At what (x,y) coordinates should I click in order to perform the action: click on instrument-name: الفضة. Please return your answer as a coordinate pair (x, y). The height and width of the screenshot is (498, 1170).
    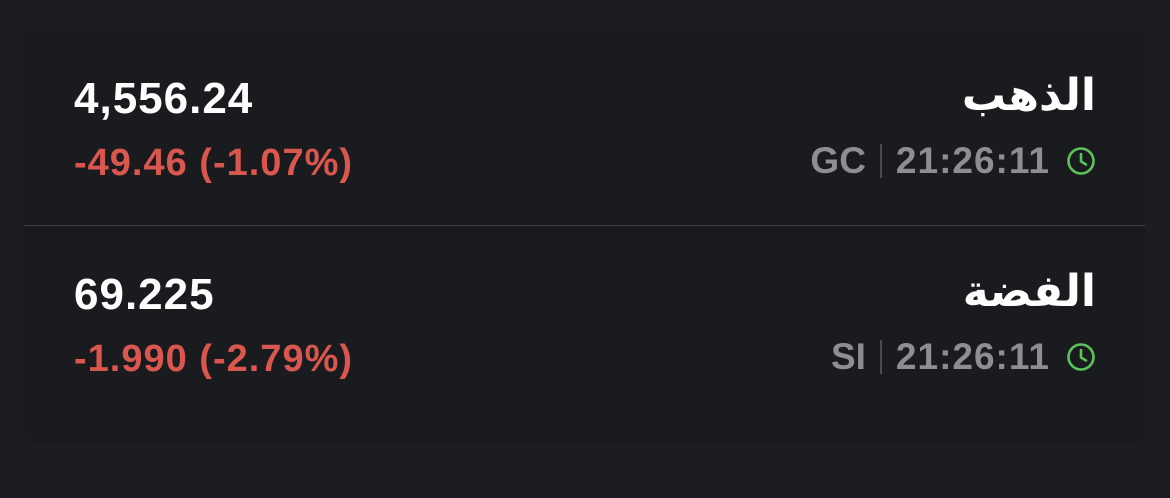
    Looking at the image, I should click on (1029, 291).